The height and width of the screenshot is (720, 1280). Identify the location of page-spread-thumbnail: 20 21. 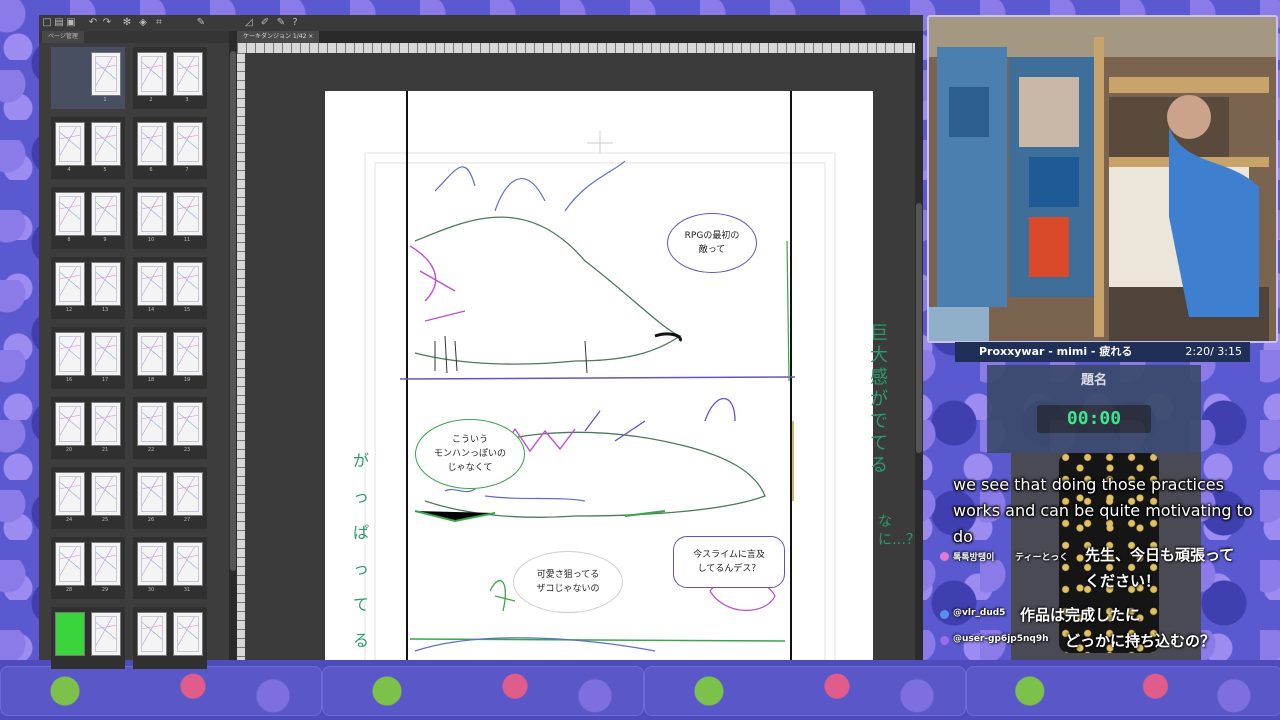
(88, 428).